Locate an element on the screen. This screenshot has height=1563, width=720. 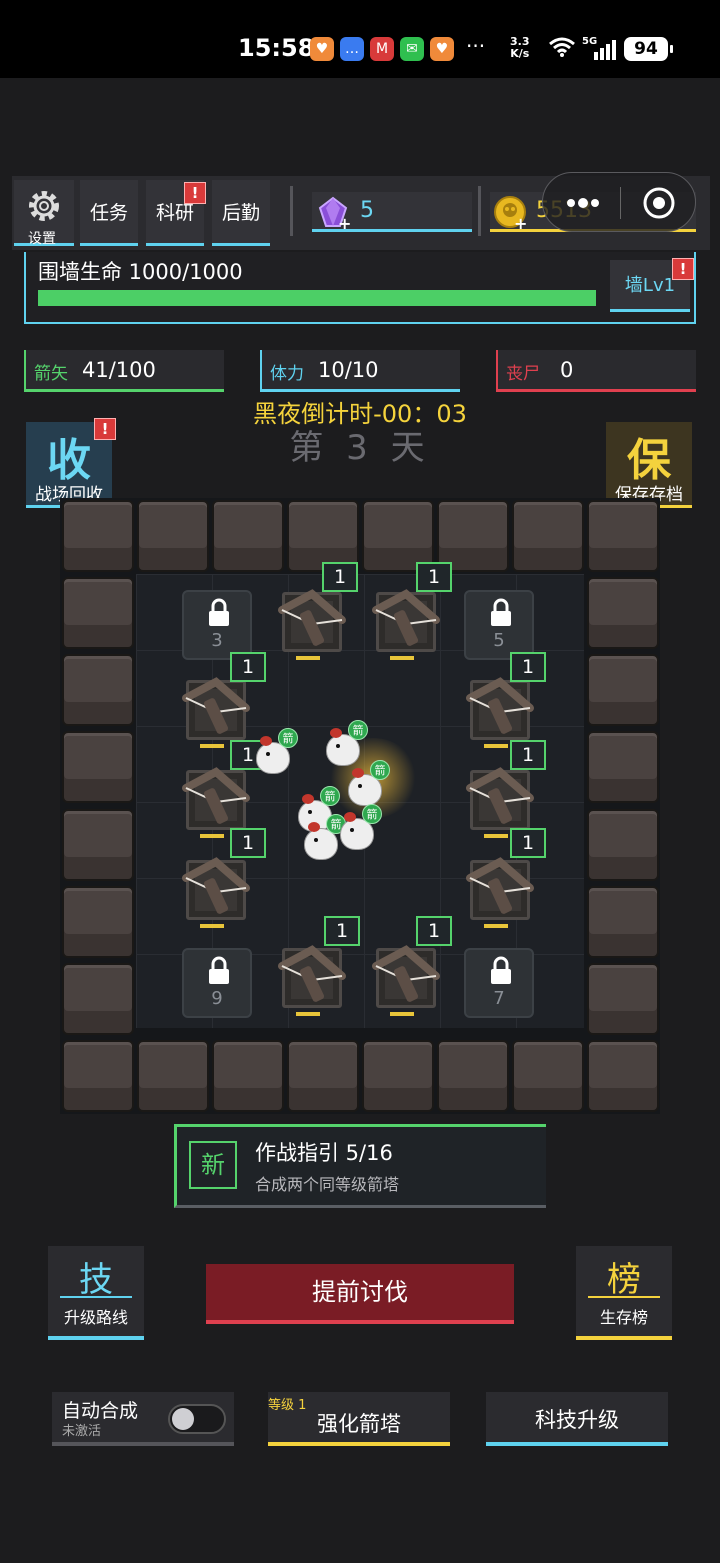
research-button: 科研 ! is located at coordinates (176, 213).